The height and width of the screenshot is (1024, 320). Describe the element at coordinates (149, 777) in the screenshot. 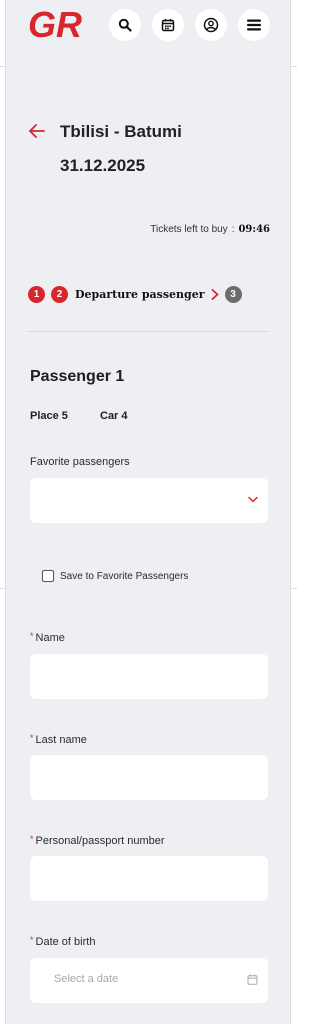

I see `last-name-input` at that location.